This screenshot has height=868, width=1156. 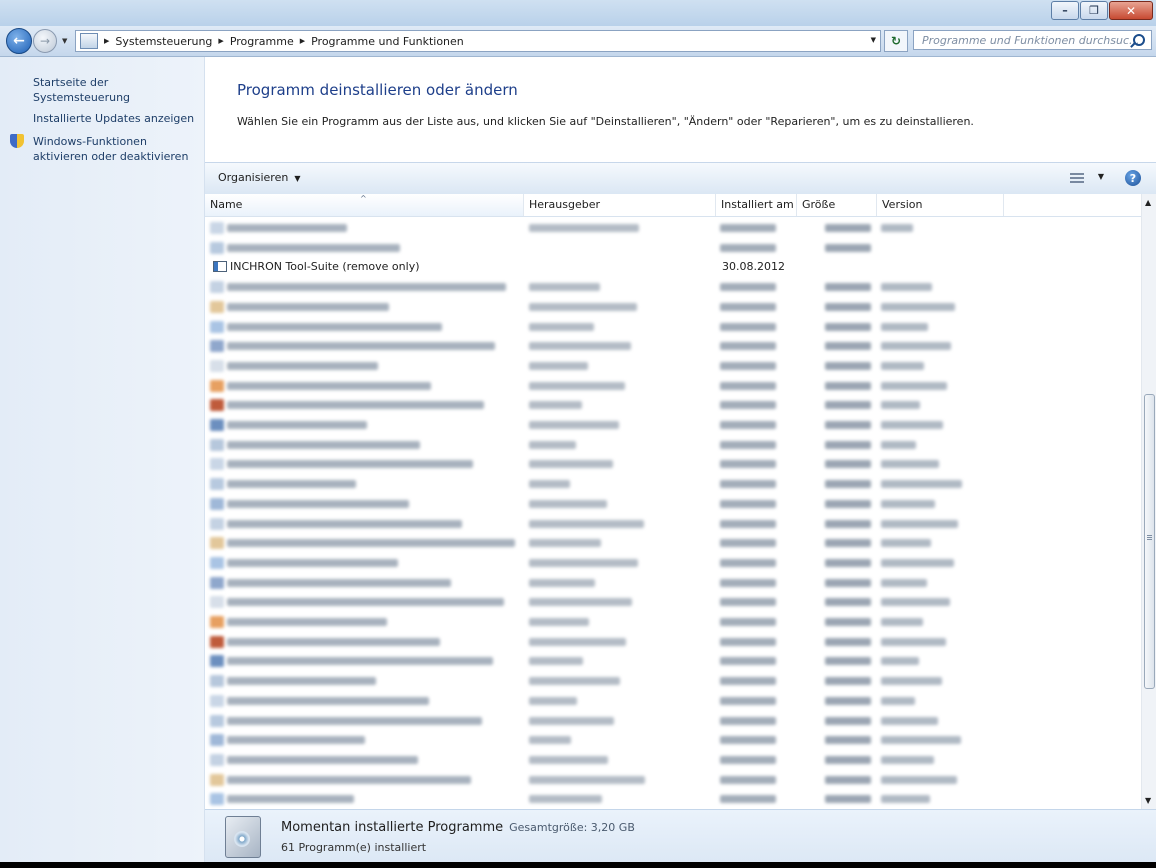 What do you see at coordinates (1148, 202) in the screenshot?
I see `scroll-up-icon: ▲` at bounding box center [1148, 202].